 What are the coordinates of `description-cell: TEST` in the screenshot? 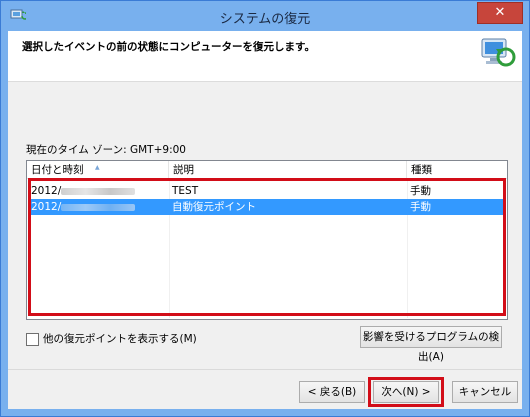 It's located at (185, 191).